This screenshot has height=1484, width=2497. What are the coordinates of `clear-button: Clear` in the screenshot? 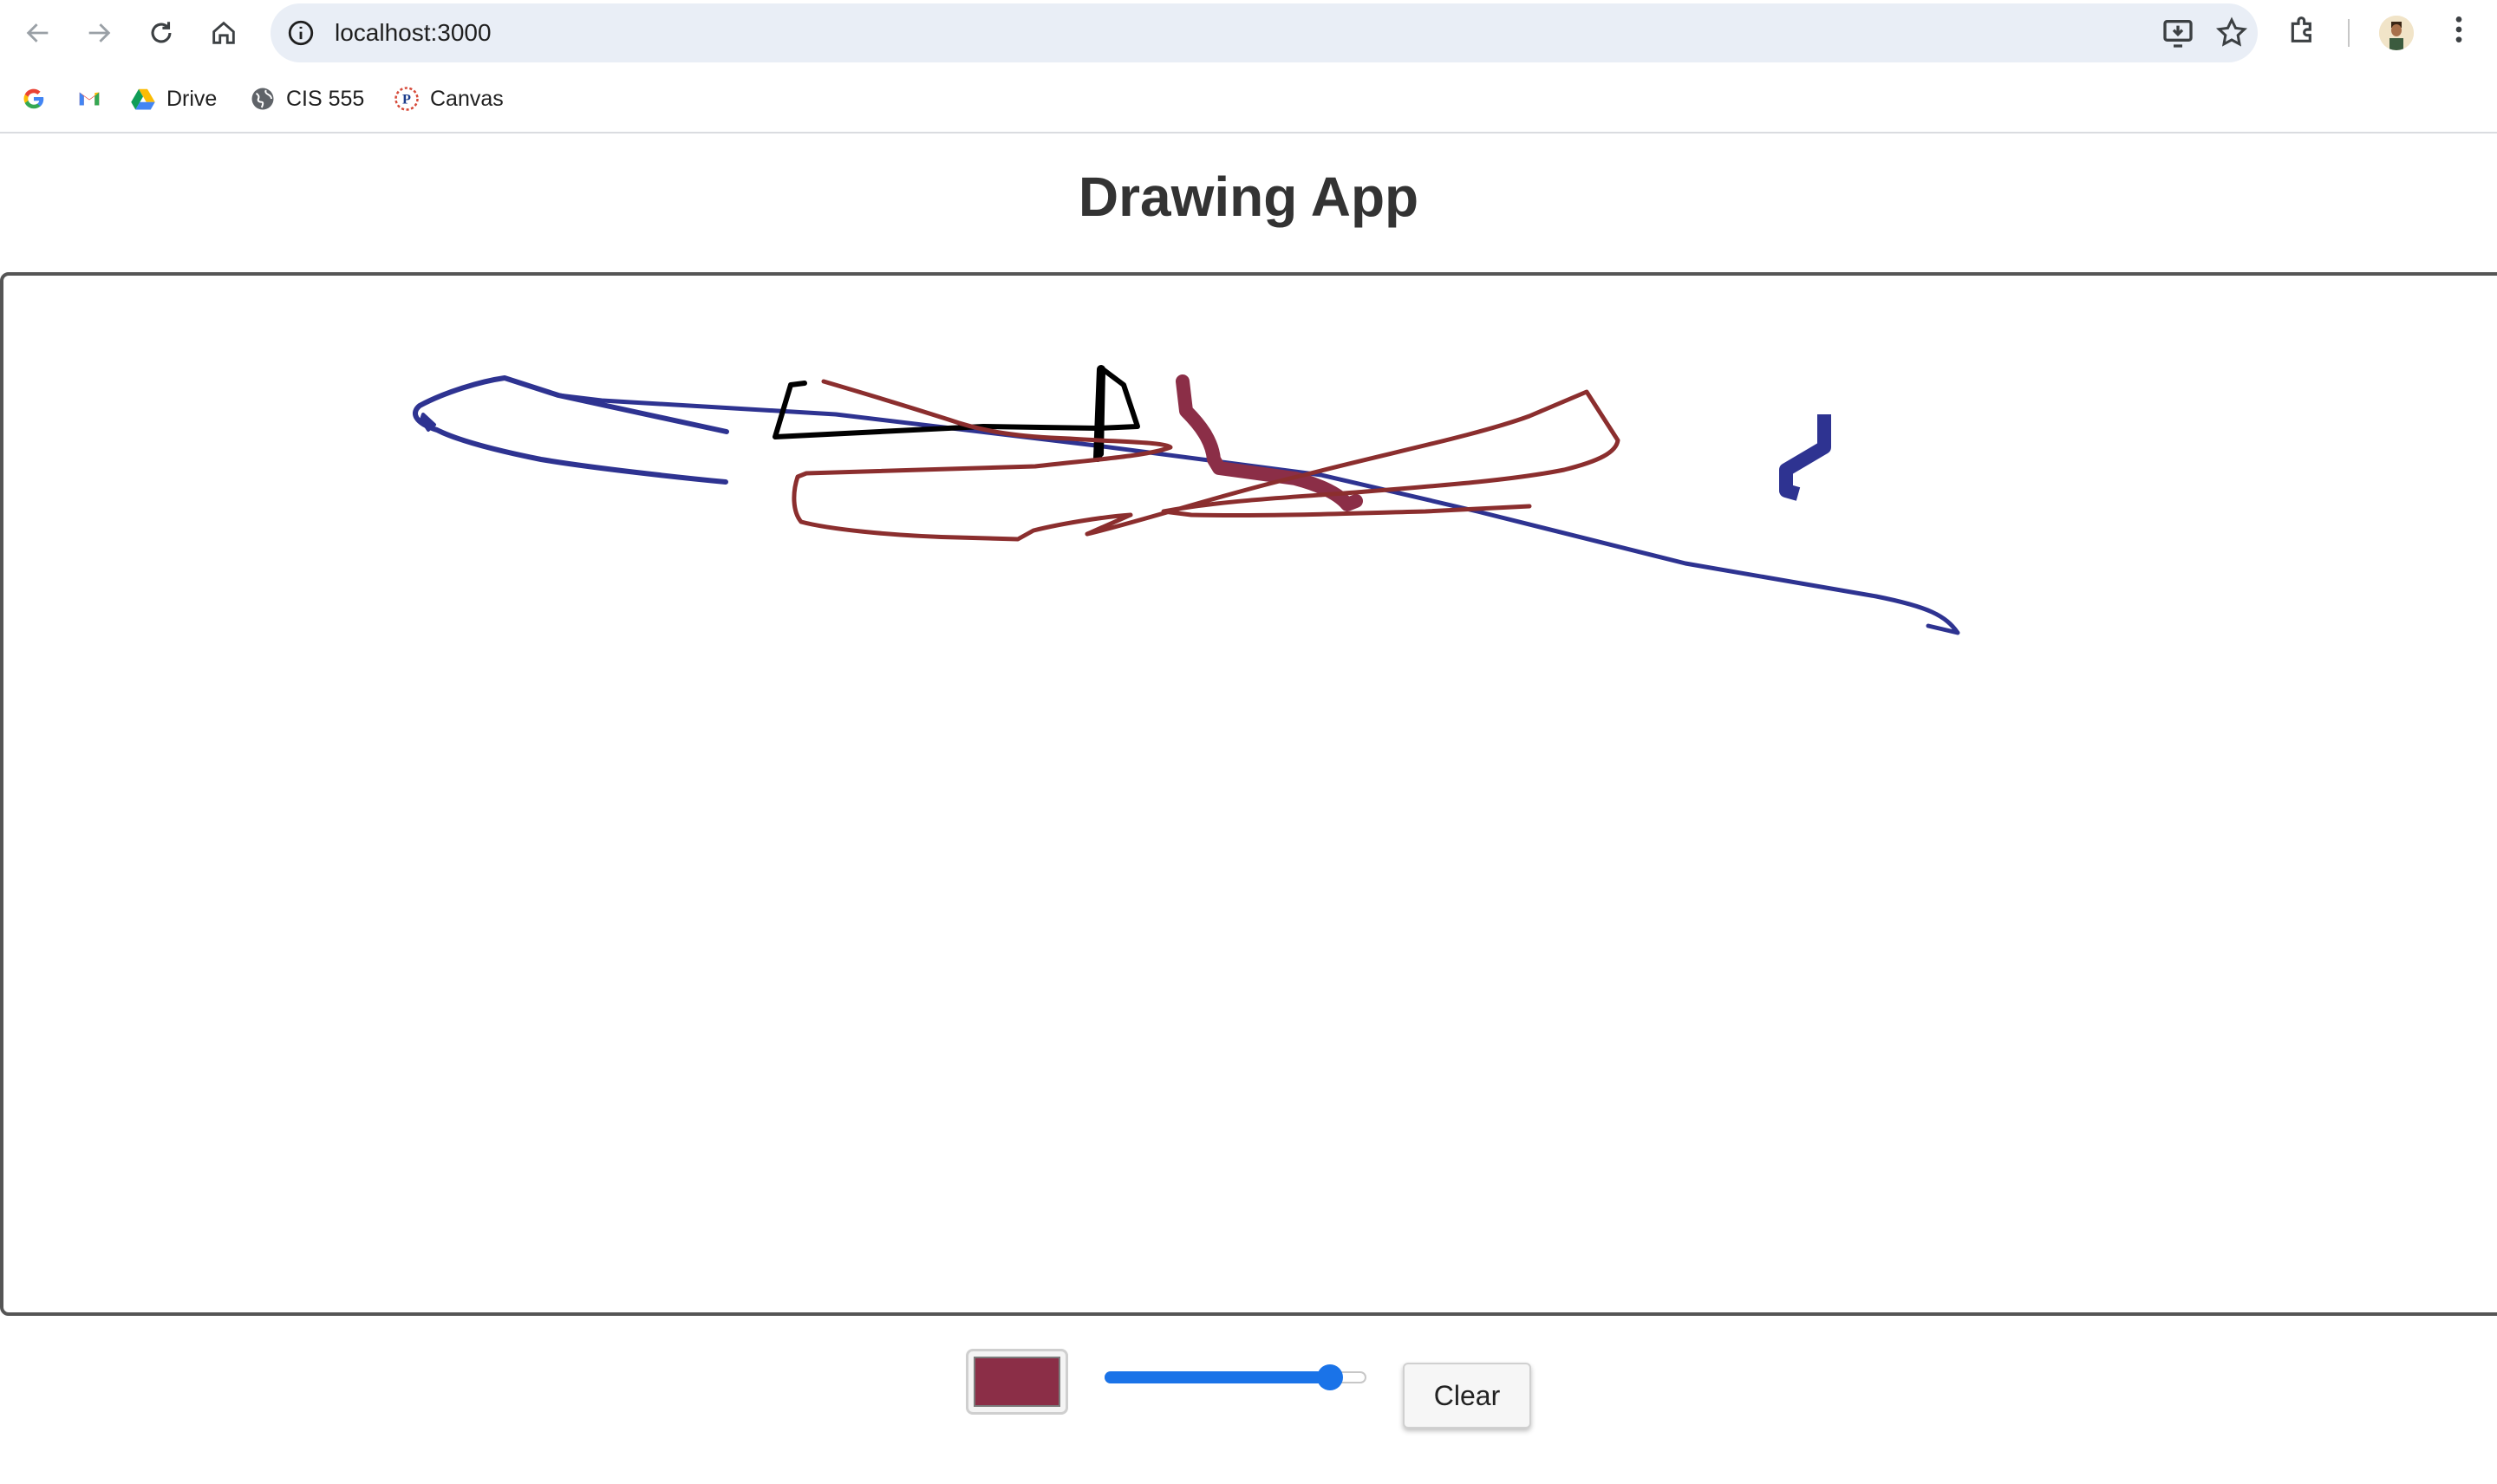 It's located at (1467, 1396).